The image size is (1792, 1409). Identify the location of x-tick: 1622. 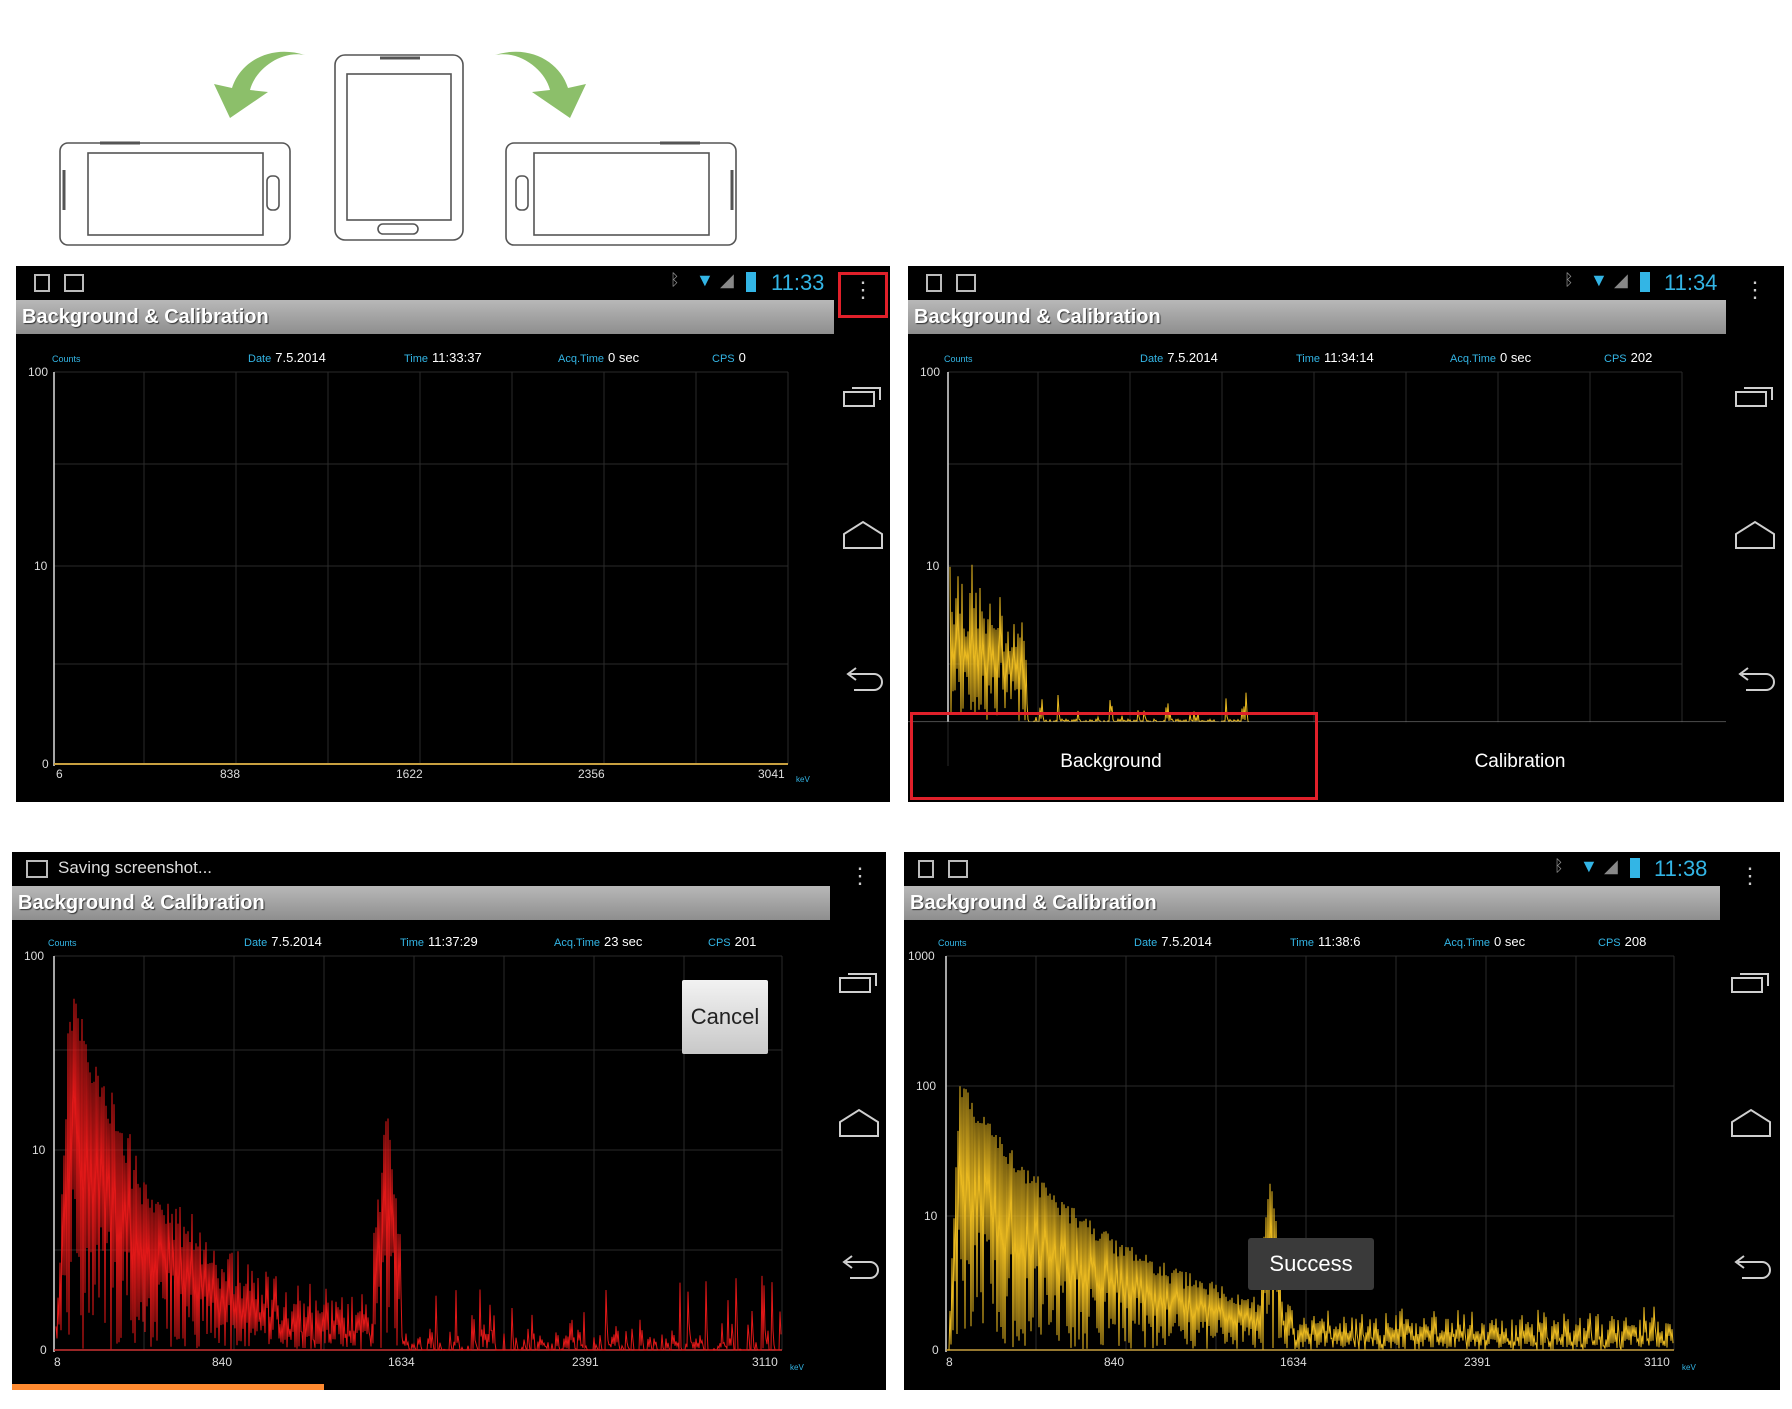
(409, 774).